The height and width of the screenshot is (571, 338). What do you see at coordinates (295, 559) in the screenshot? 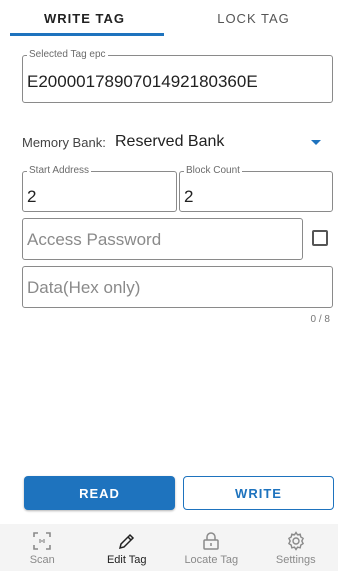
I see `nav-label-settings: Settings` at bounding box center [295, 559].